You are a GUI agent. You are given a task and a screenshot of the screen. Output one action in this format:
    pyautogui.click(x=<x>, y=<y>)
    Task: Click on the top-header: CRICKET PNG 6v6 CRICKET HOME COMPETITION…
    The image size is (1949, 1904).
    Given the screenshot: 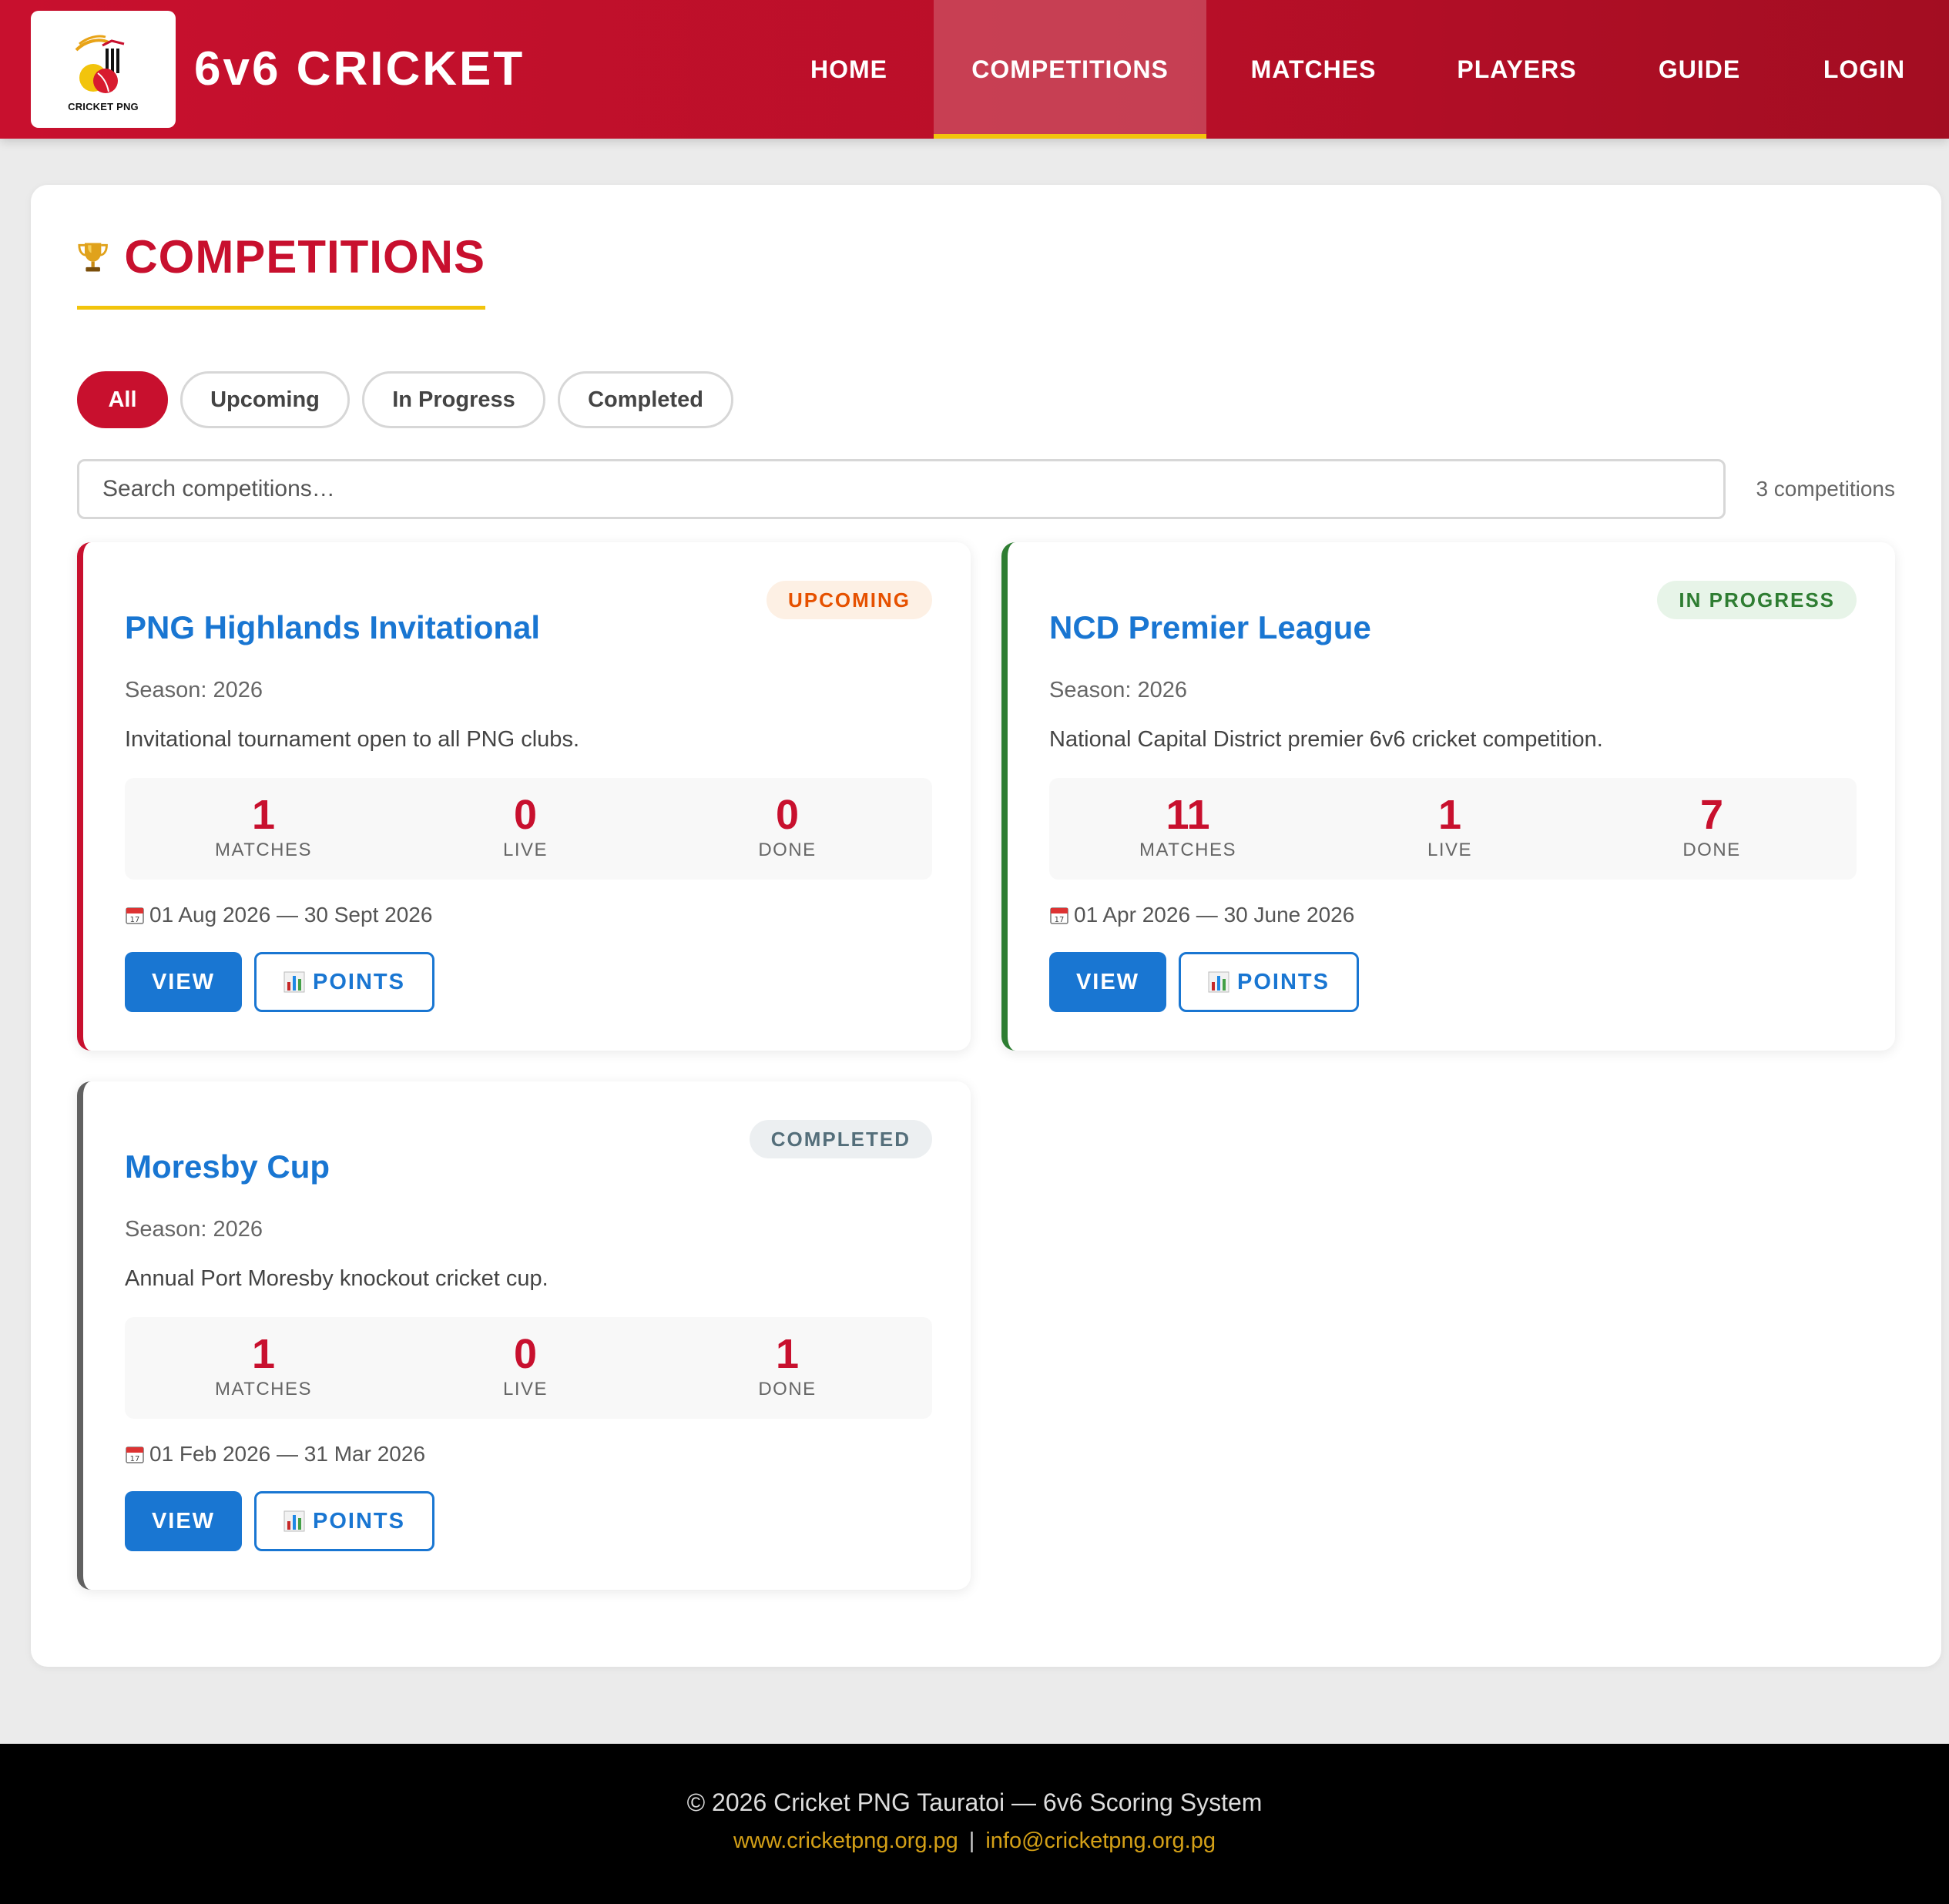 What is the action you would take?
    pyautogui.click(x=974, y=69)
    